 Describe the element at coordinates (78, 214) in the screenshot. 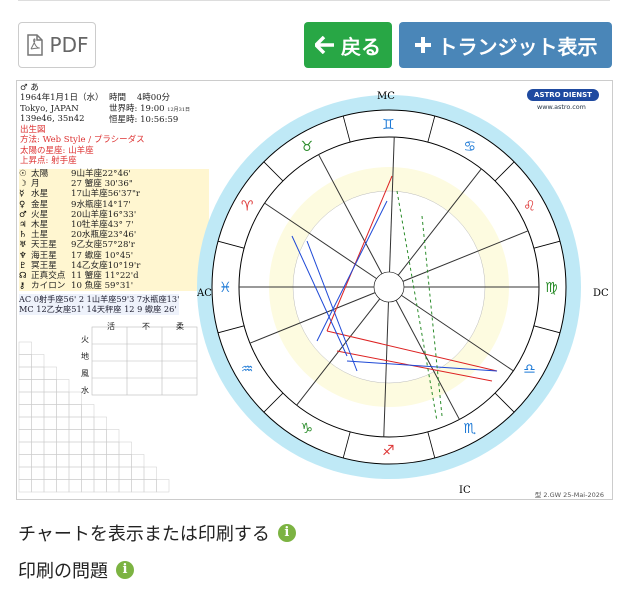

I see `planet-row: ♂ 火星 20山羊座16°33'` at that location.